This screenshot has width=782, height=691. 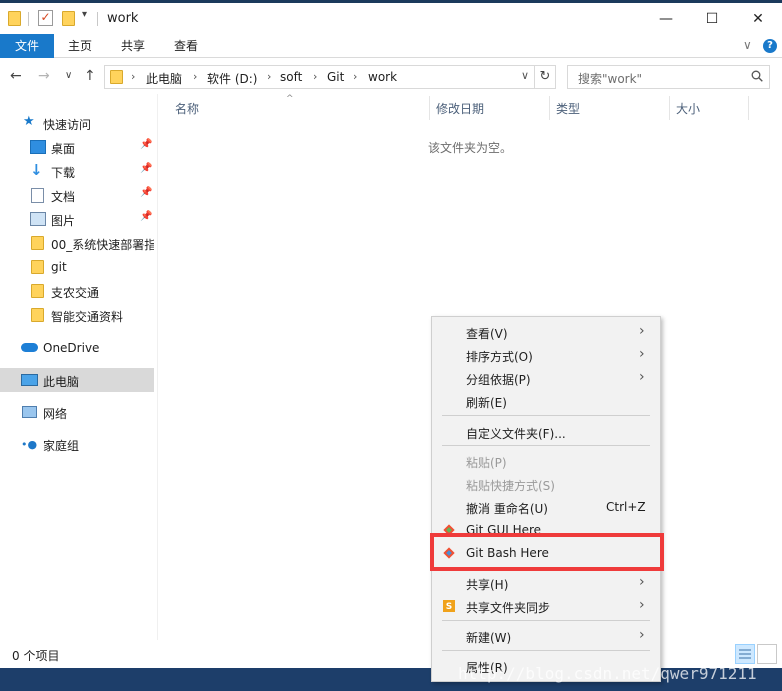 I want to click on nav-onedrive-label: OneDrive, so click(x=71, y=348).